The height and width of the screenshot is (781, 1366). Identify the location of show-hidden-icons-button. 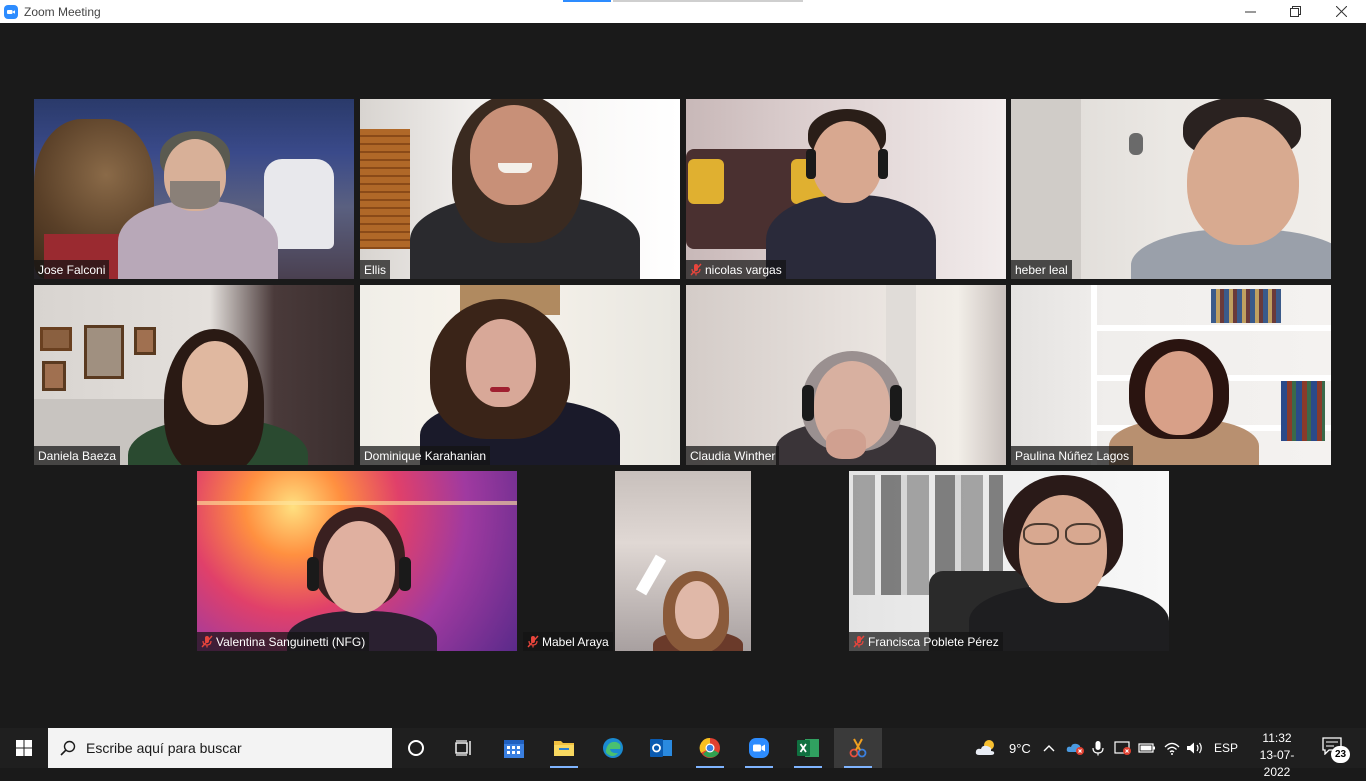
(1049, 748).